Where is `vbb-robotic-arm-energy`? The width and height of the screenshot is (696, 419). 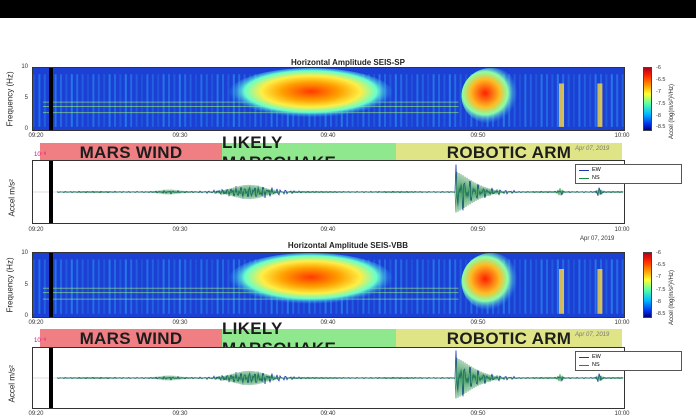 vbb-robotic-arm-energy is located at coordinates (491, 282).